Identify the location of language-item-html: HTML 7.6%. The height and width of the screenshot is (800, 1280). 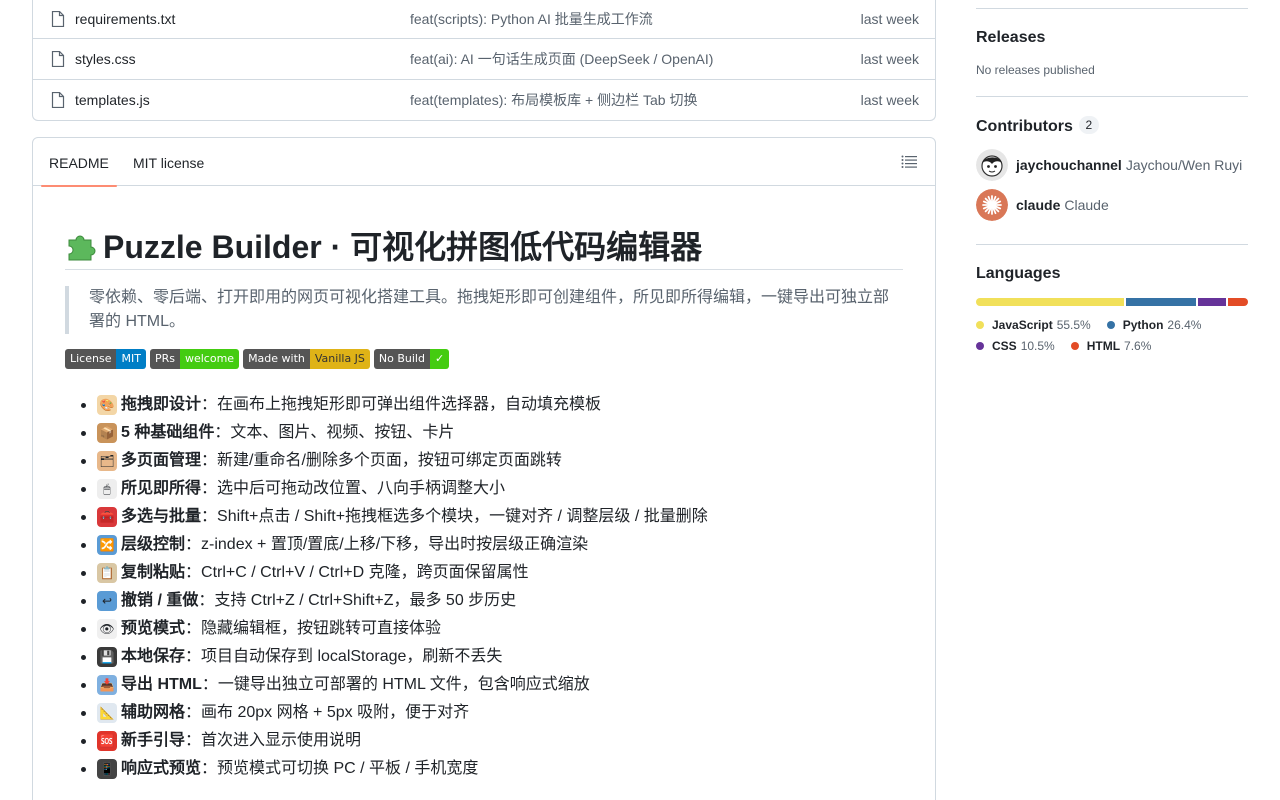
(1111, 346).